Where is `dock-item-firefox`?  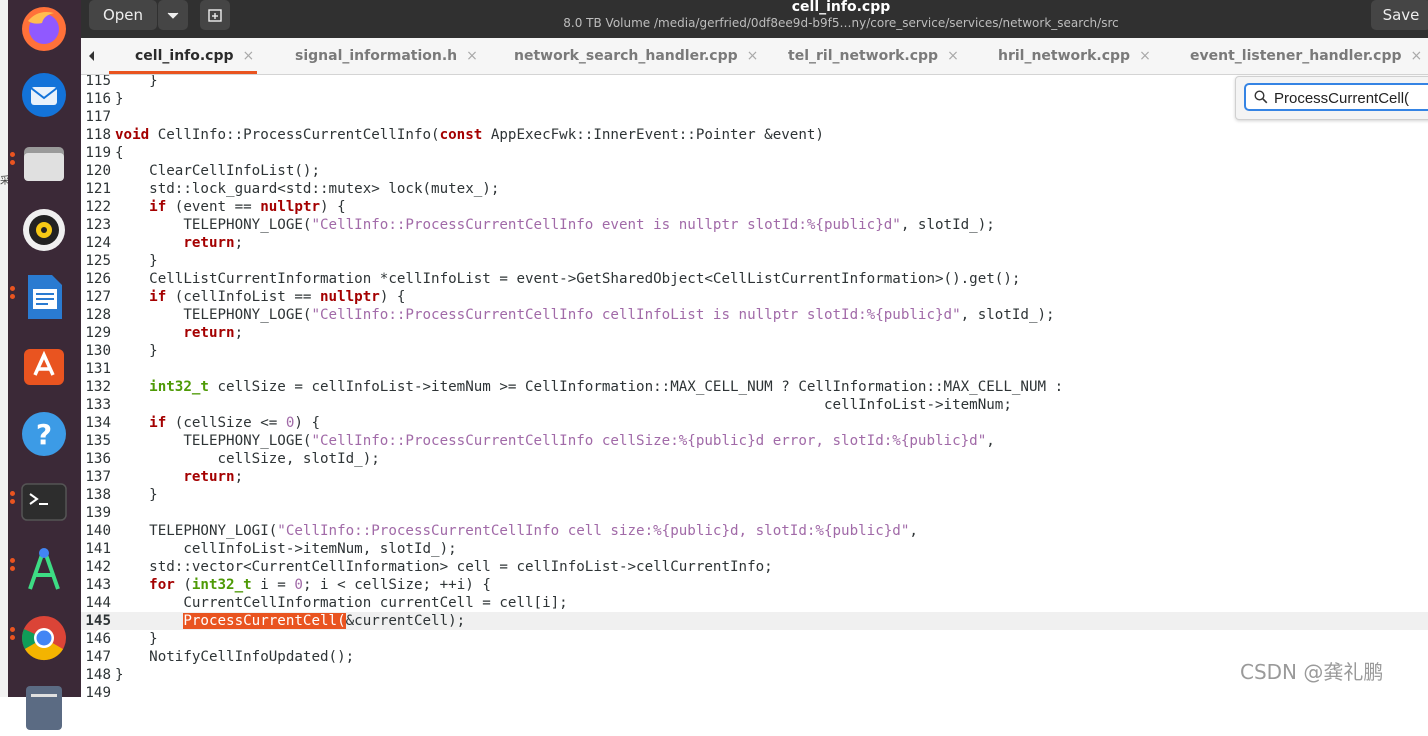 dock-item-firefox is located at coordinates (44, 29).